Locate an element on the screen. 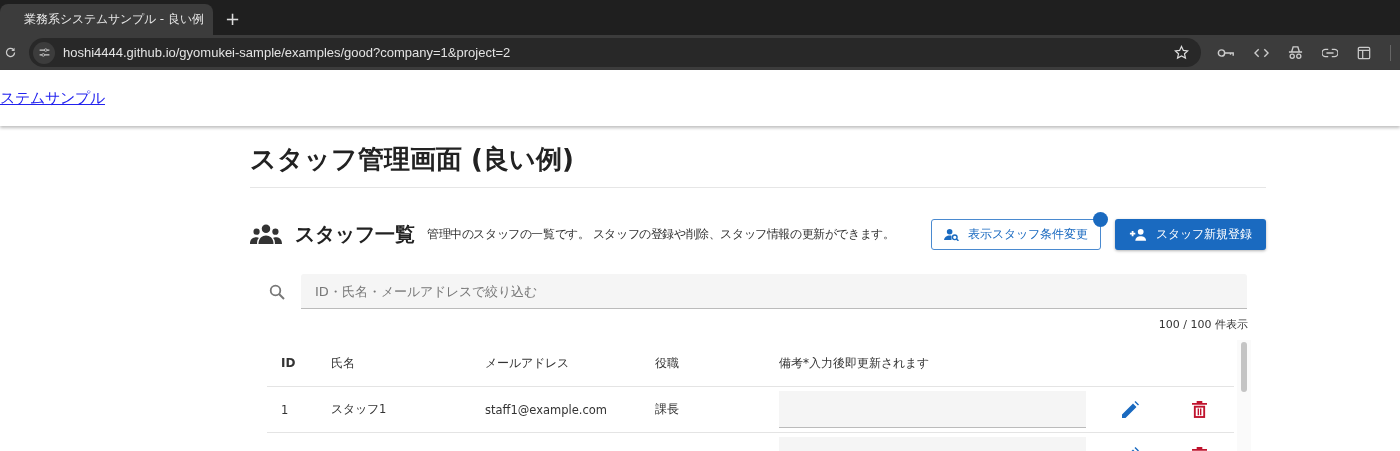 The height and width of the screenshot is (451, 1400). page-title: スタッフ管理画面 (良い例) is located at coordinates (758, 165).